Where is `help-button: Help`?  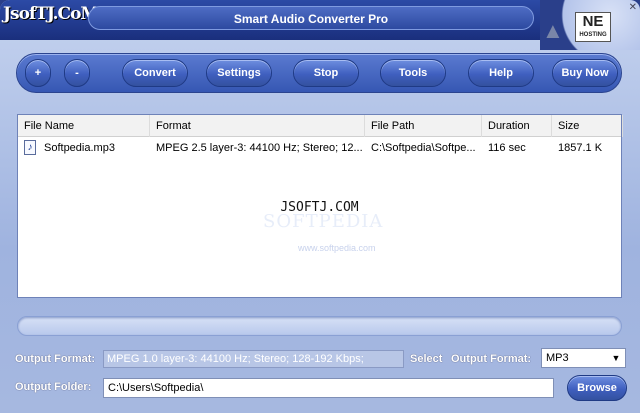
help-button: Help is located at coordinates (501, 73).